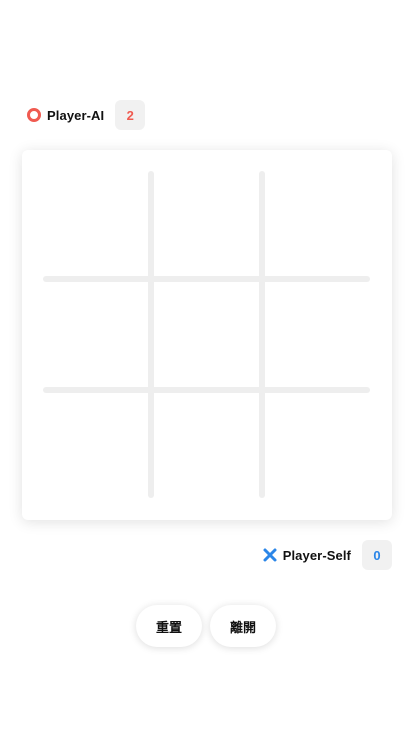 This screenshot has height=736, width=414. Describe the element at coordinates (270, 555) in the screenshot. I see `x-mark-icon` at that location.